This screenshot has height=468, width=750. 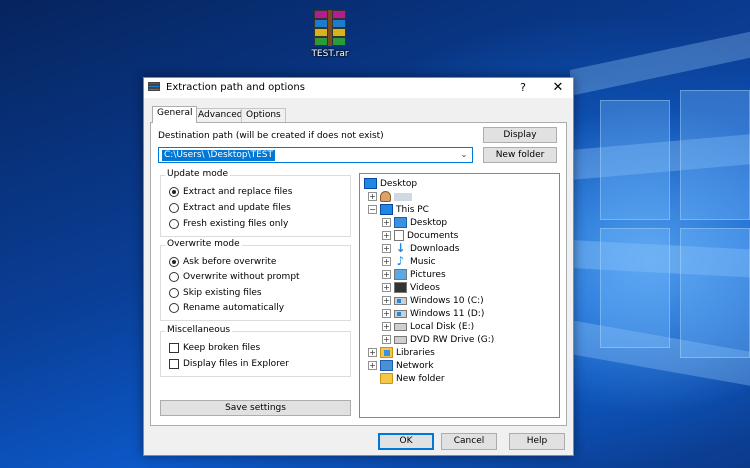 What do you see at coordinates (175, 114) in the screenshot?
I see `tab-general: General` at bounding box center [175, 114].